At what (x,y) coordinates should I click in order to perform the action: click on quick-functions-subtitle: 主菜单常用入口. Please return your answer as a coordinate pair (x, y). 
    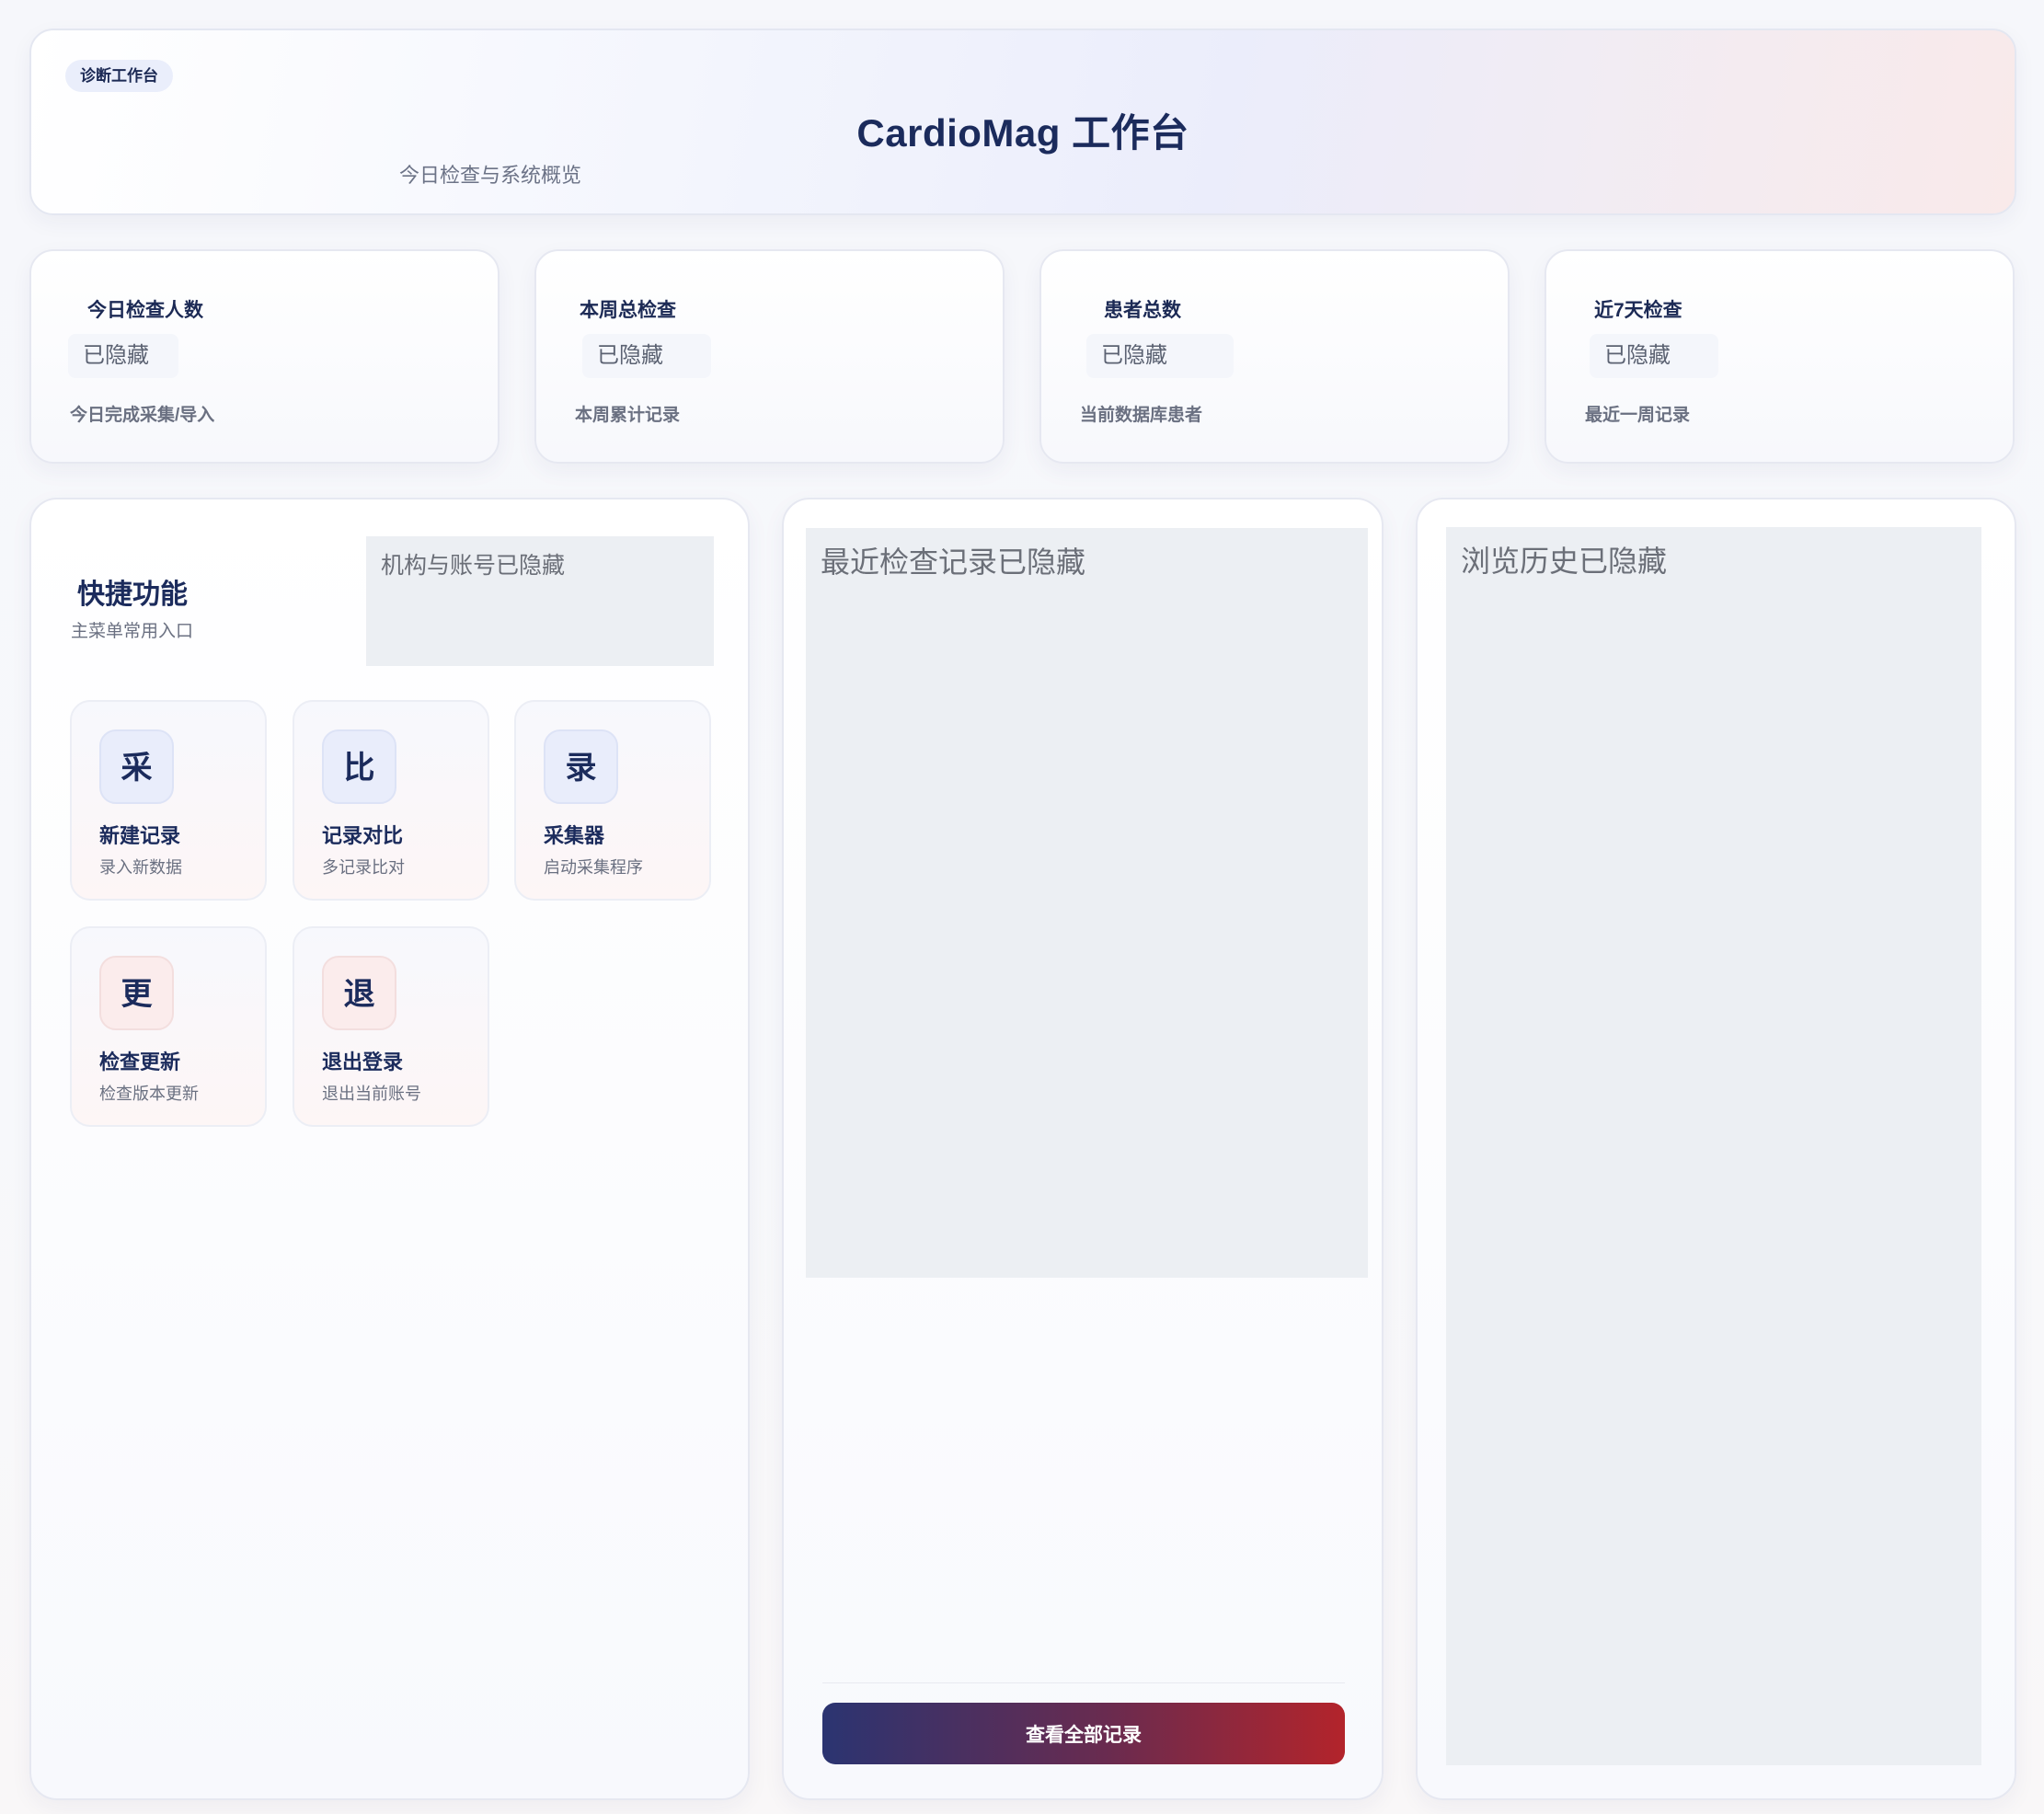
    Looking at the image, I should click on (132, 631).